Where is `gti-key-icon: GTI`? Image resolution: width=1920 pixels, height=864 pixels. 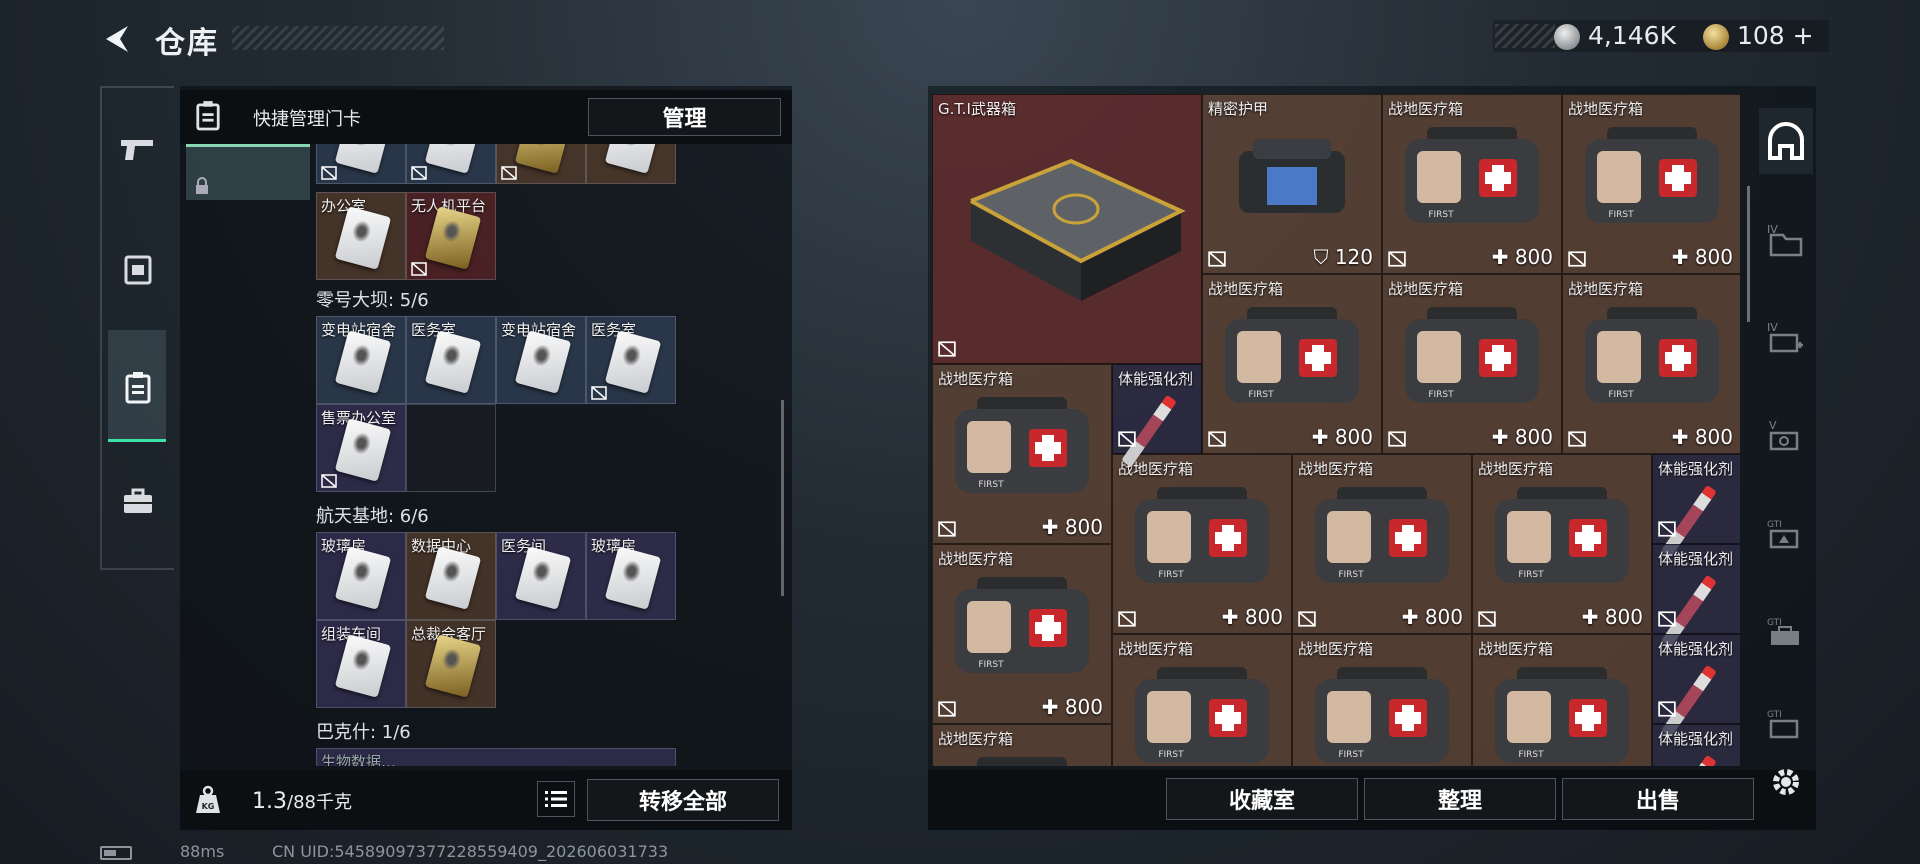
gti-key-icon: GTI is located at coordinates (1783, 724).